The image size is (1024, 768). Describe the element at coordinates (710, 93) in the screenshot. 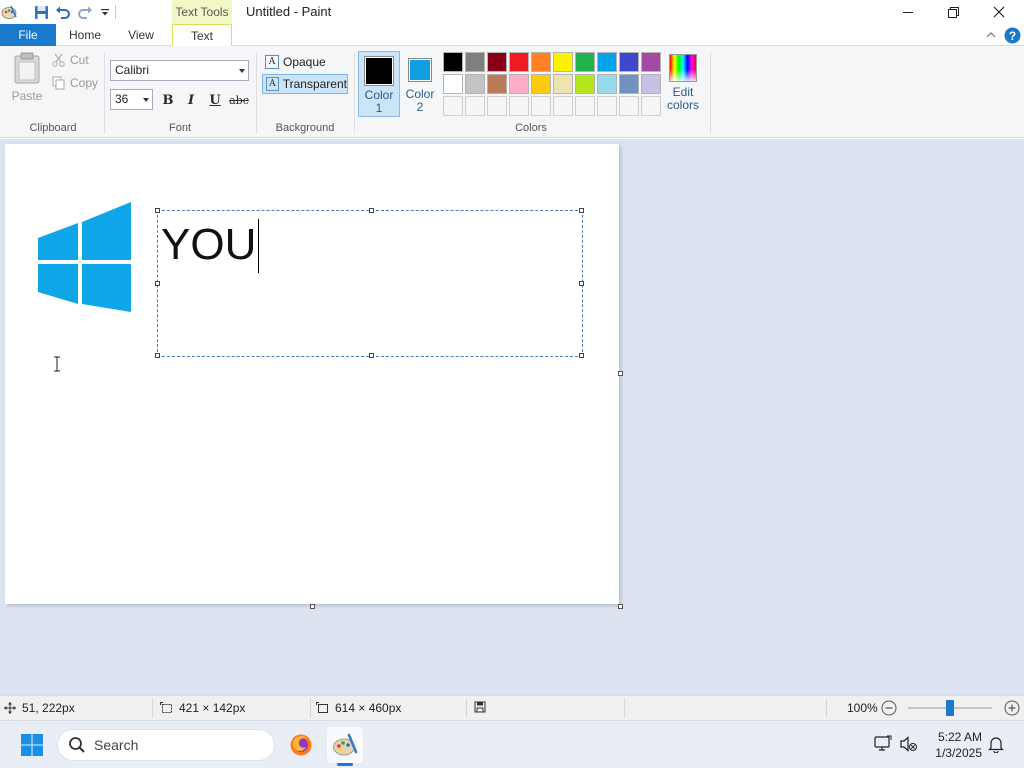

I see `group-separator` at that location.